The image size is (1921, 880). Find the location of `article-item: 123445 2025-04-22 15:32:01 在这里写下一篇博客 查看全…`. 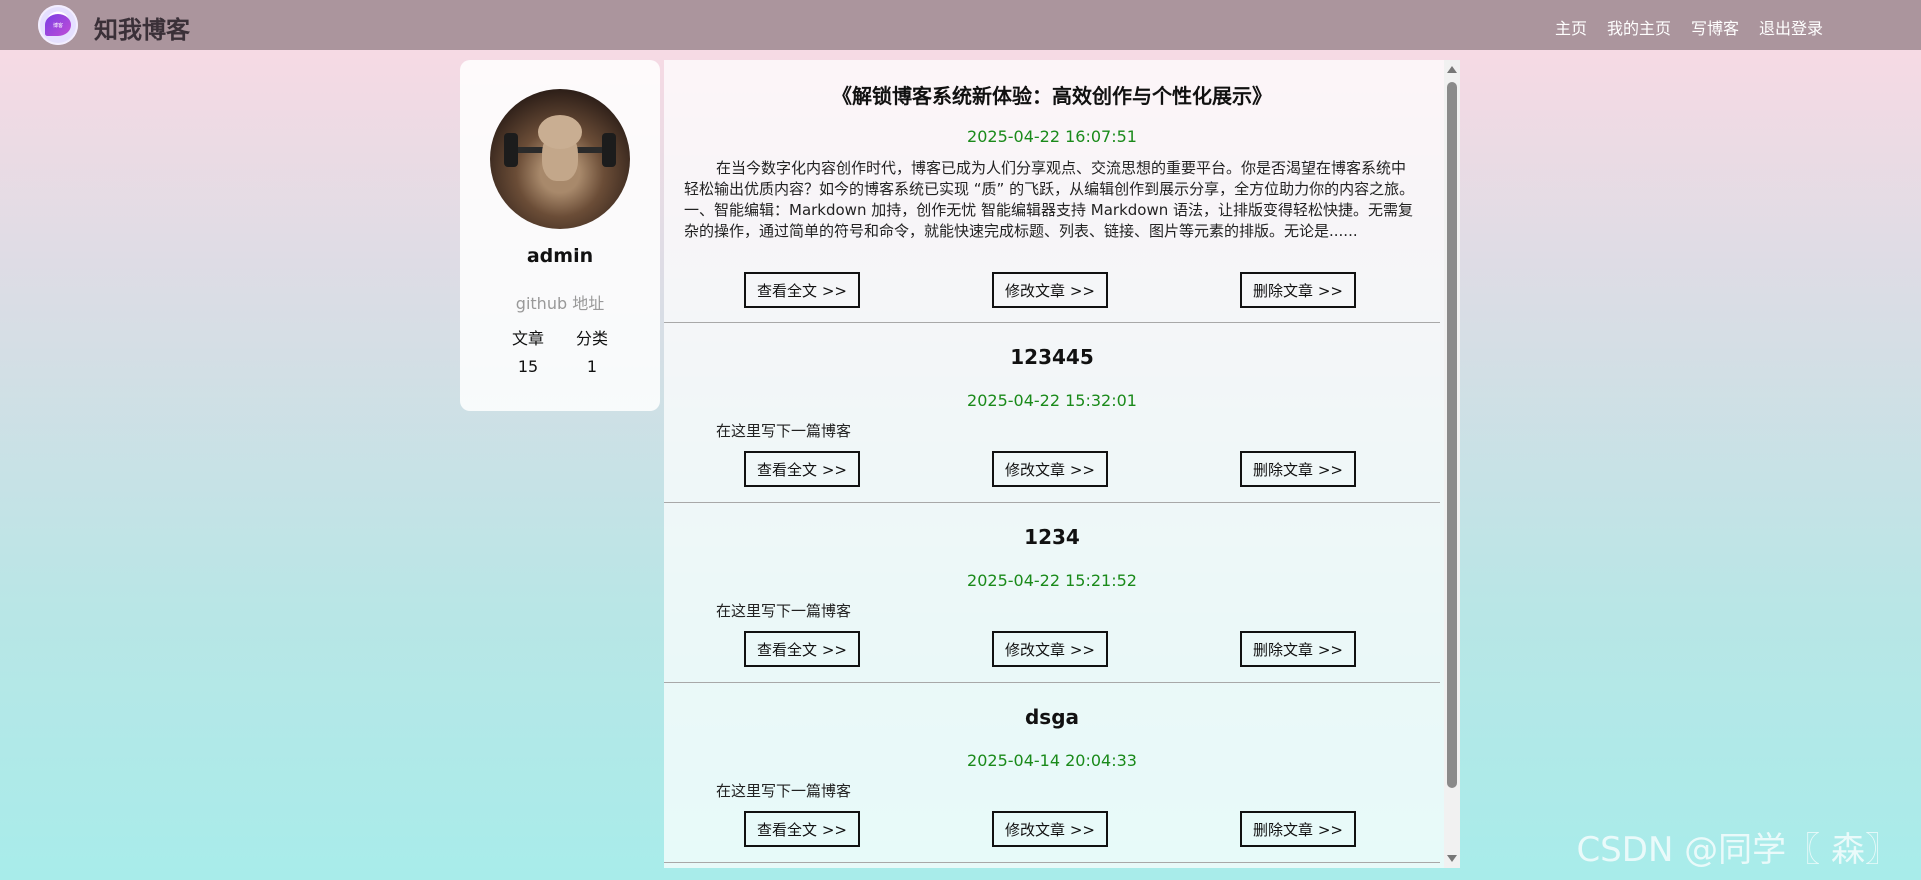

article-item: 123445 2025-04-22 15:32:01 在这里写下一篇博客 查看全… is located at coordinates (1052, 413).